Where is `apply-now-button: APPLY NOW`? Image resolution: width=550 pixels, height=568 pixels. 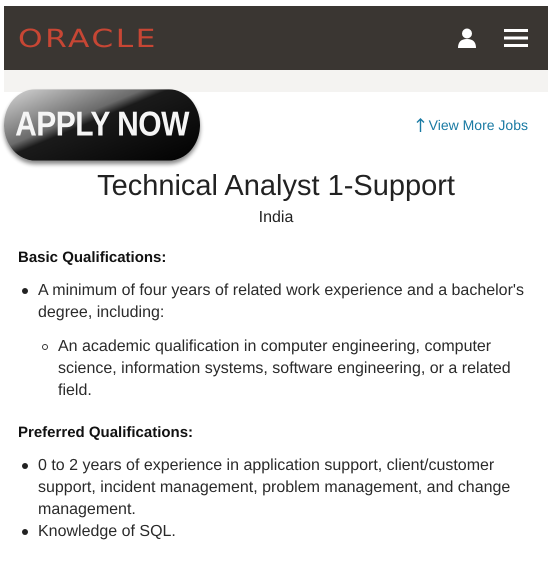 apply-now-button: APPLY NOW is located at coordinates (102, 125).